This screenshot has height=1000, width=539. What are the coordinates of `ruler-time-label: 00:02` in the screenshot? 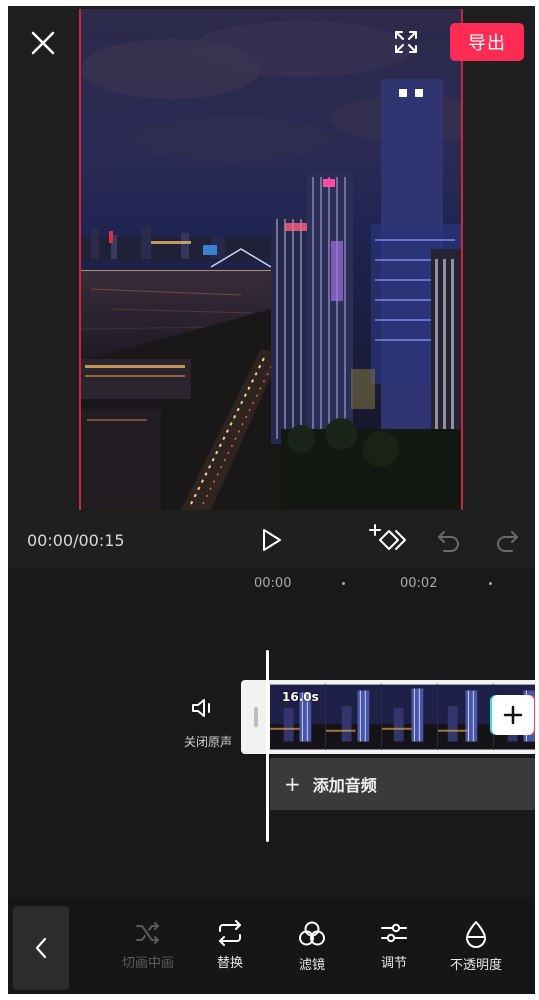 It's located at (419, 583).